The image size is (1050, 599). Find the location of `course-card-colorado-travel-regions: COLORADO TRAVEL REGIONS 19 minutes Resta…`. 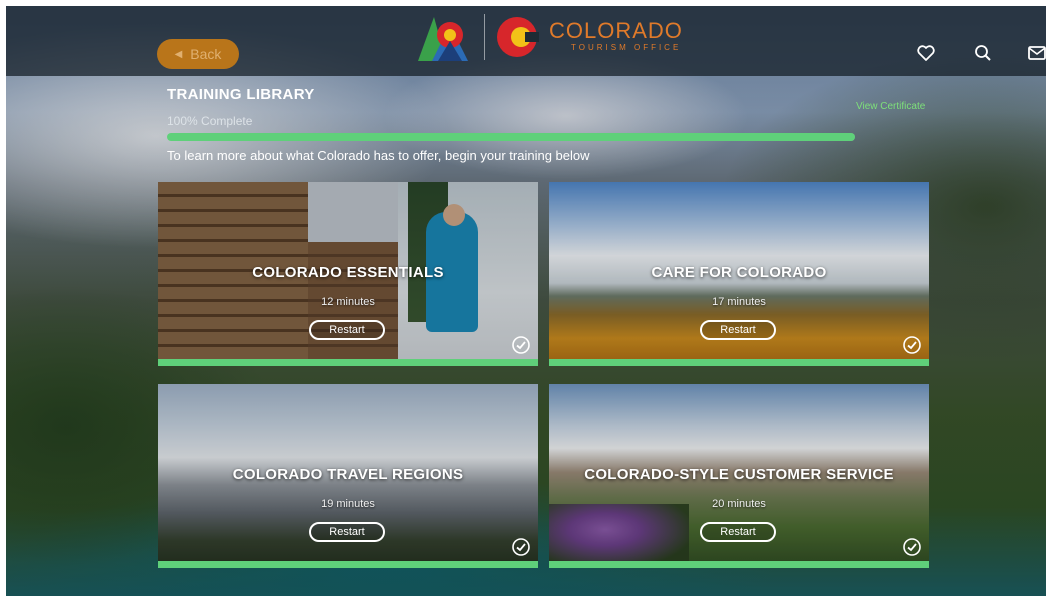

course-card-colorado-travel-regions: COLORADO TRAVEL REGIONS 19 minutes Resta… is located at coordinates (348, 476).